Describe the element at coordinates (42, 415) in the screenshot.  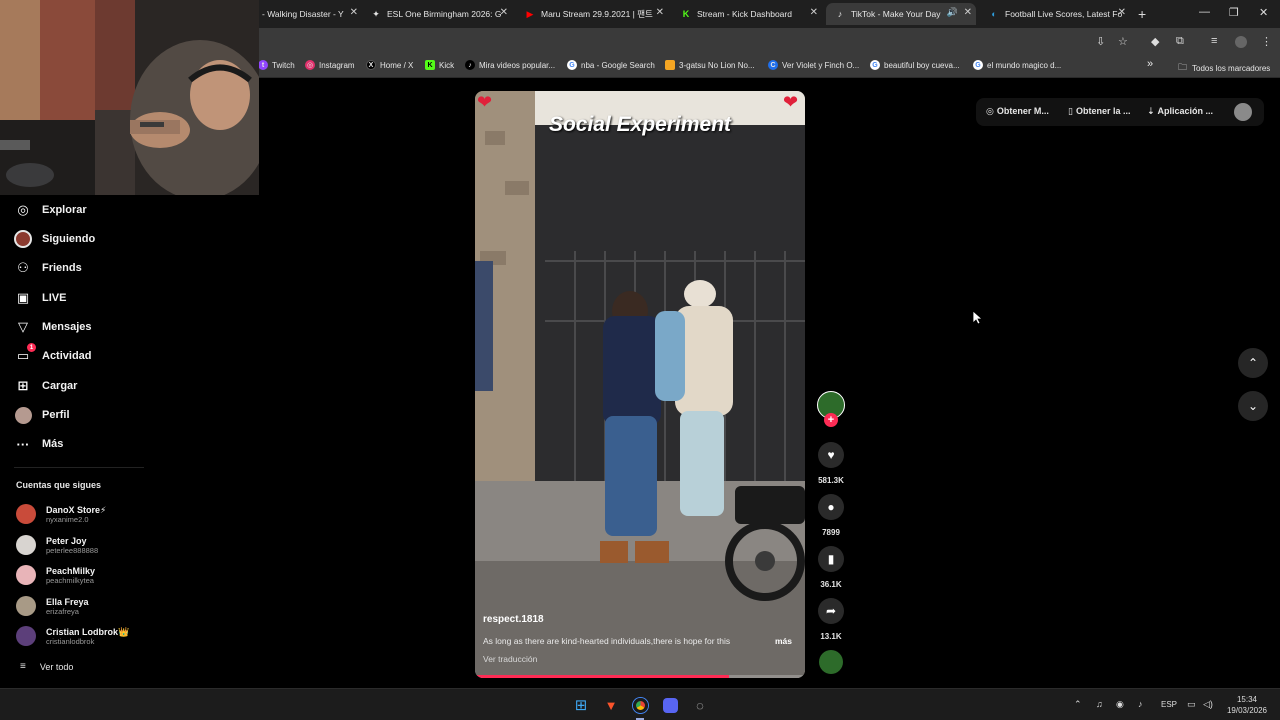
I see `sidebar-item-perfil: Perfil` at that location.